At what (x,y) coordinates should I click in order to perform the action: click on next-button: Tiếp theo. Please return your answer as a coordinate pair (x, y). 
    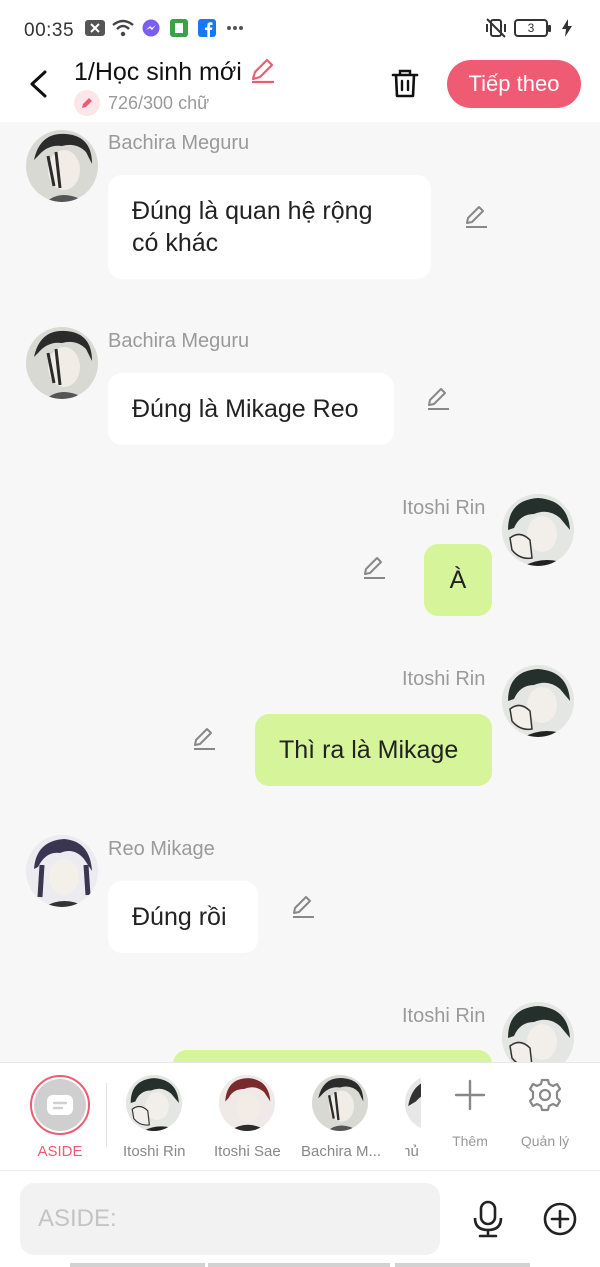
    Looking at the image, I should click on (514, 84).